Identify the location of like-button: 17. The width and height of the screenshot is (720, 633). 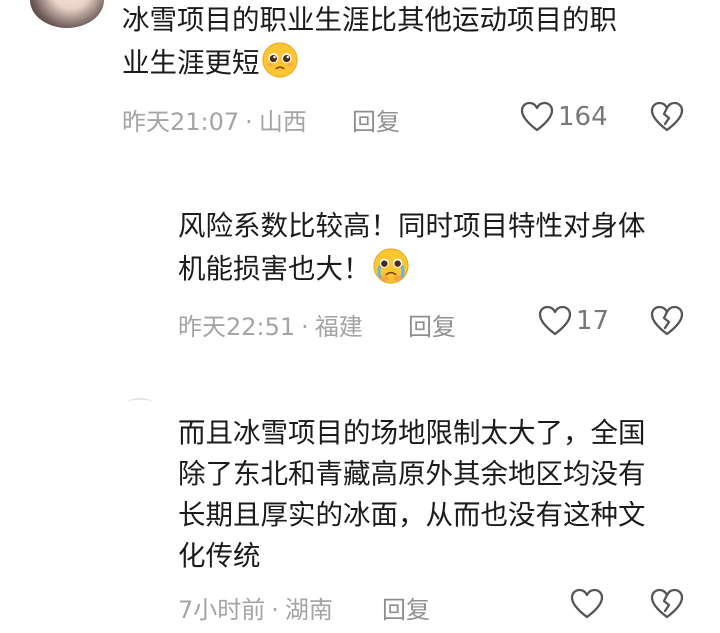
(573, 321).